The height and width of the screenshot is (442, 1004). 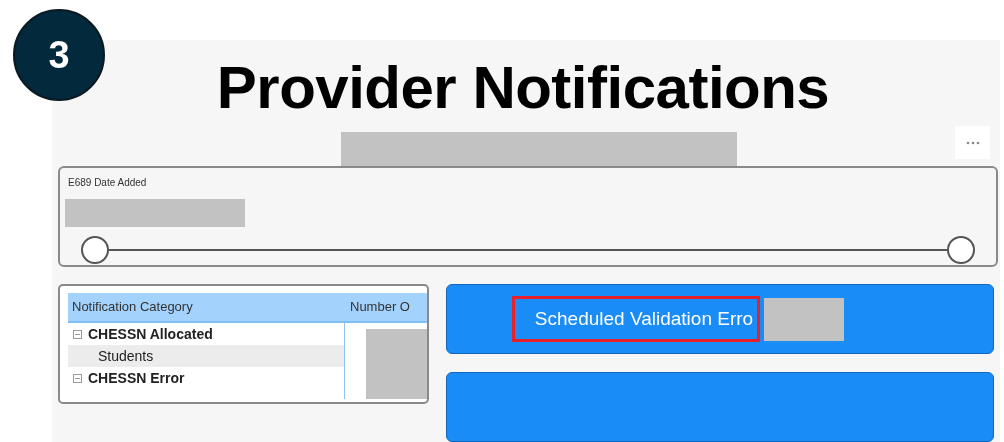 I want to click on table-cell-text: CHESSN Error, so click(x=136, y=378).